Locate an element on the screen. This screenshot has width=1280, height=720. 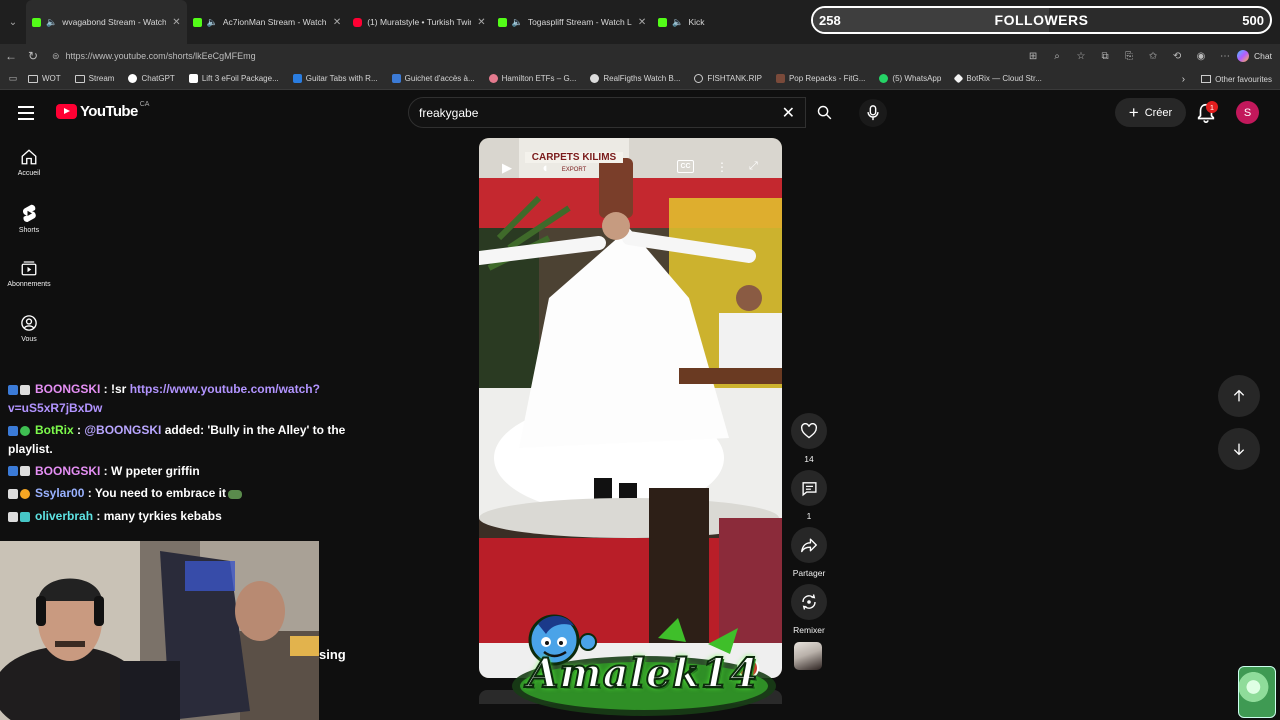
tab-title: wvagabond Stream - Watch Live is located at coordinates (114, 22).